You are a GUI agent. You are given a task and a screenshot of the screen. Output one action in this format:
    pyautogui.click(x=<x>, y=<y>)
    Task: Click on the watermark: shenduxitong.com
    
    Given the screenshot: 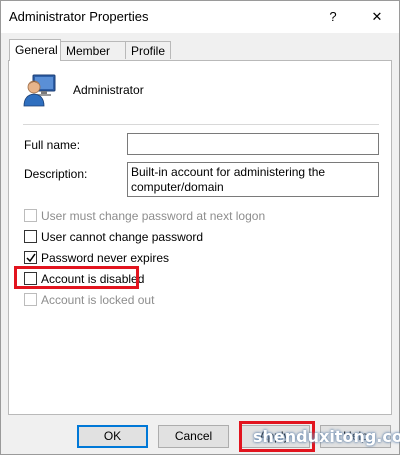 What is the action you would take?
    pyautogui.click(x=326, y=436)
    